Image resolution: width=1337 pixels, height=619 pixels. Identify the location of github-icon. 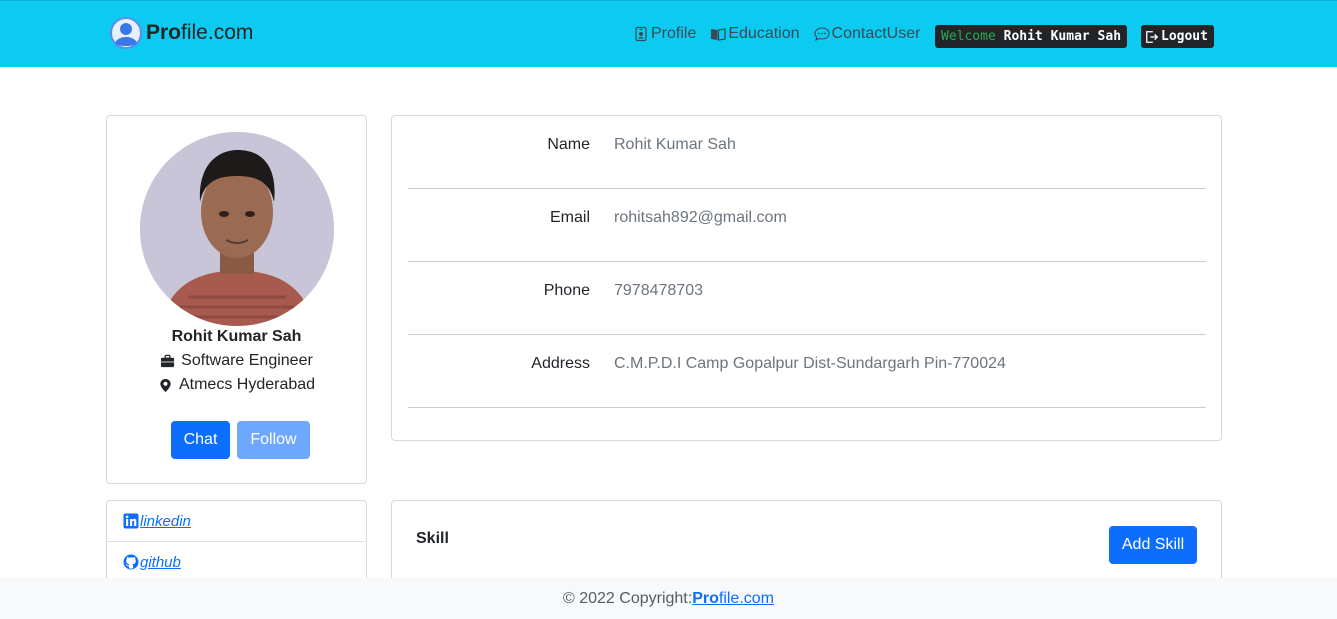
(131, 562).